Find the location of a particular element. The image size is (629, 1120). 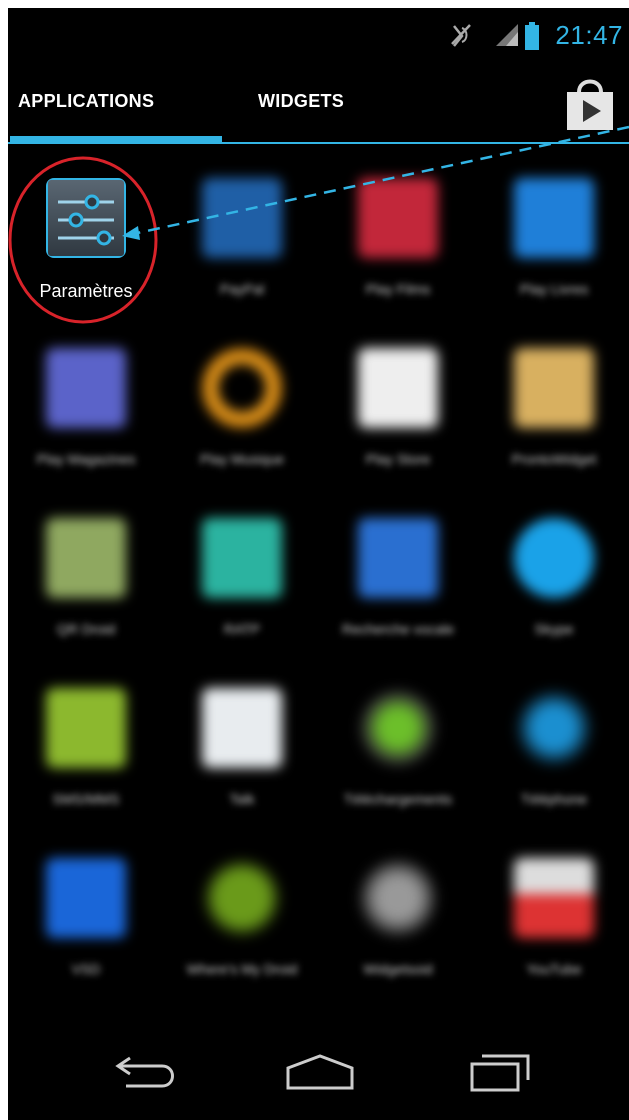

pointer-arrow is located at coordinates (378, 181).